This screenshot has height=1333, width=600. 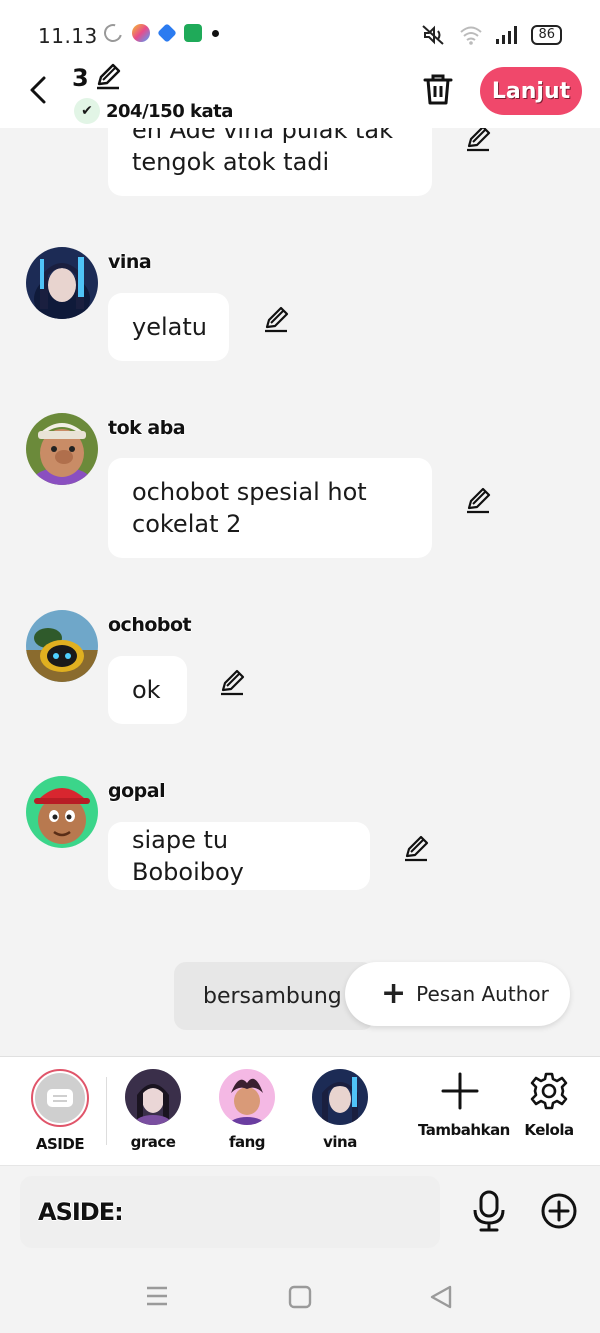 What do you see at coordinates (130, 262) in the screenshot?
I see `speaker-name: vina` at bounding box center [130, 262].